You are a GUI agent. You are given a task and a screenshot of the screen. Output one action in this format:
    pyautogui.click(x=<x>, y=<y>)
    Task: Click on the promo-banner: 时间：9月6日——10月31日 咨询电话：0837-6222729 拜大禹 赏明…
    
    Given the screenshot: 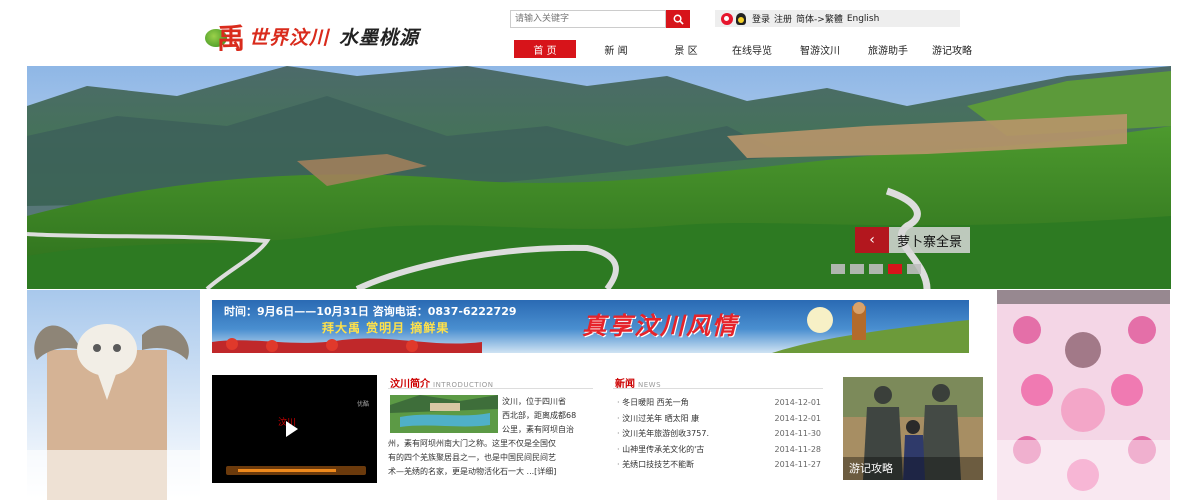 What is the action you would take?
    pyautogui.click(x=590, y=326)
    